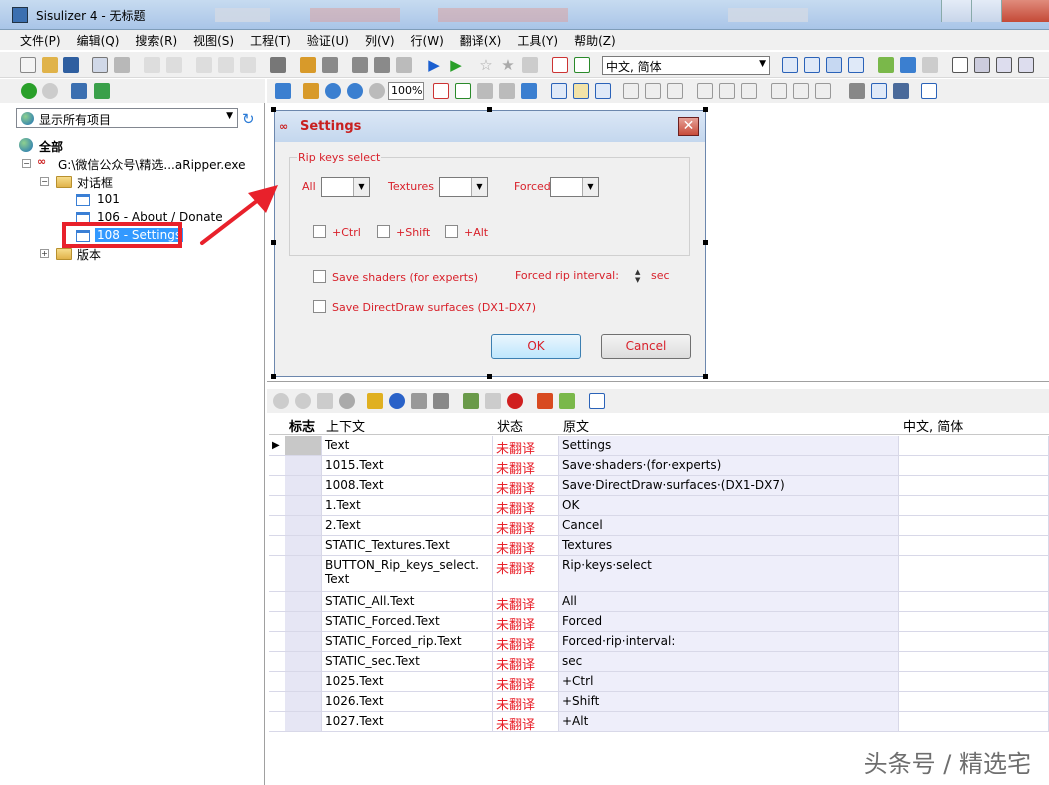  I want to click on table-row: STATIC_sec.Text 未翻译 sec, so click(659, 662).